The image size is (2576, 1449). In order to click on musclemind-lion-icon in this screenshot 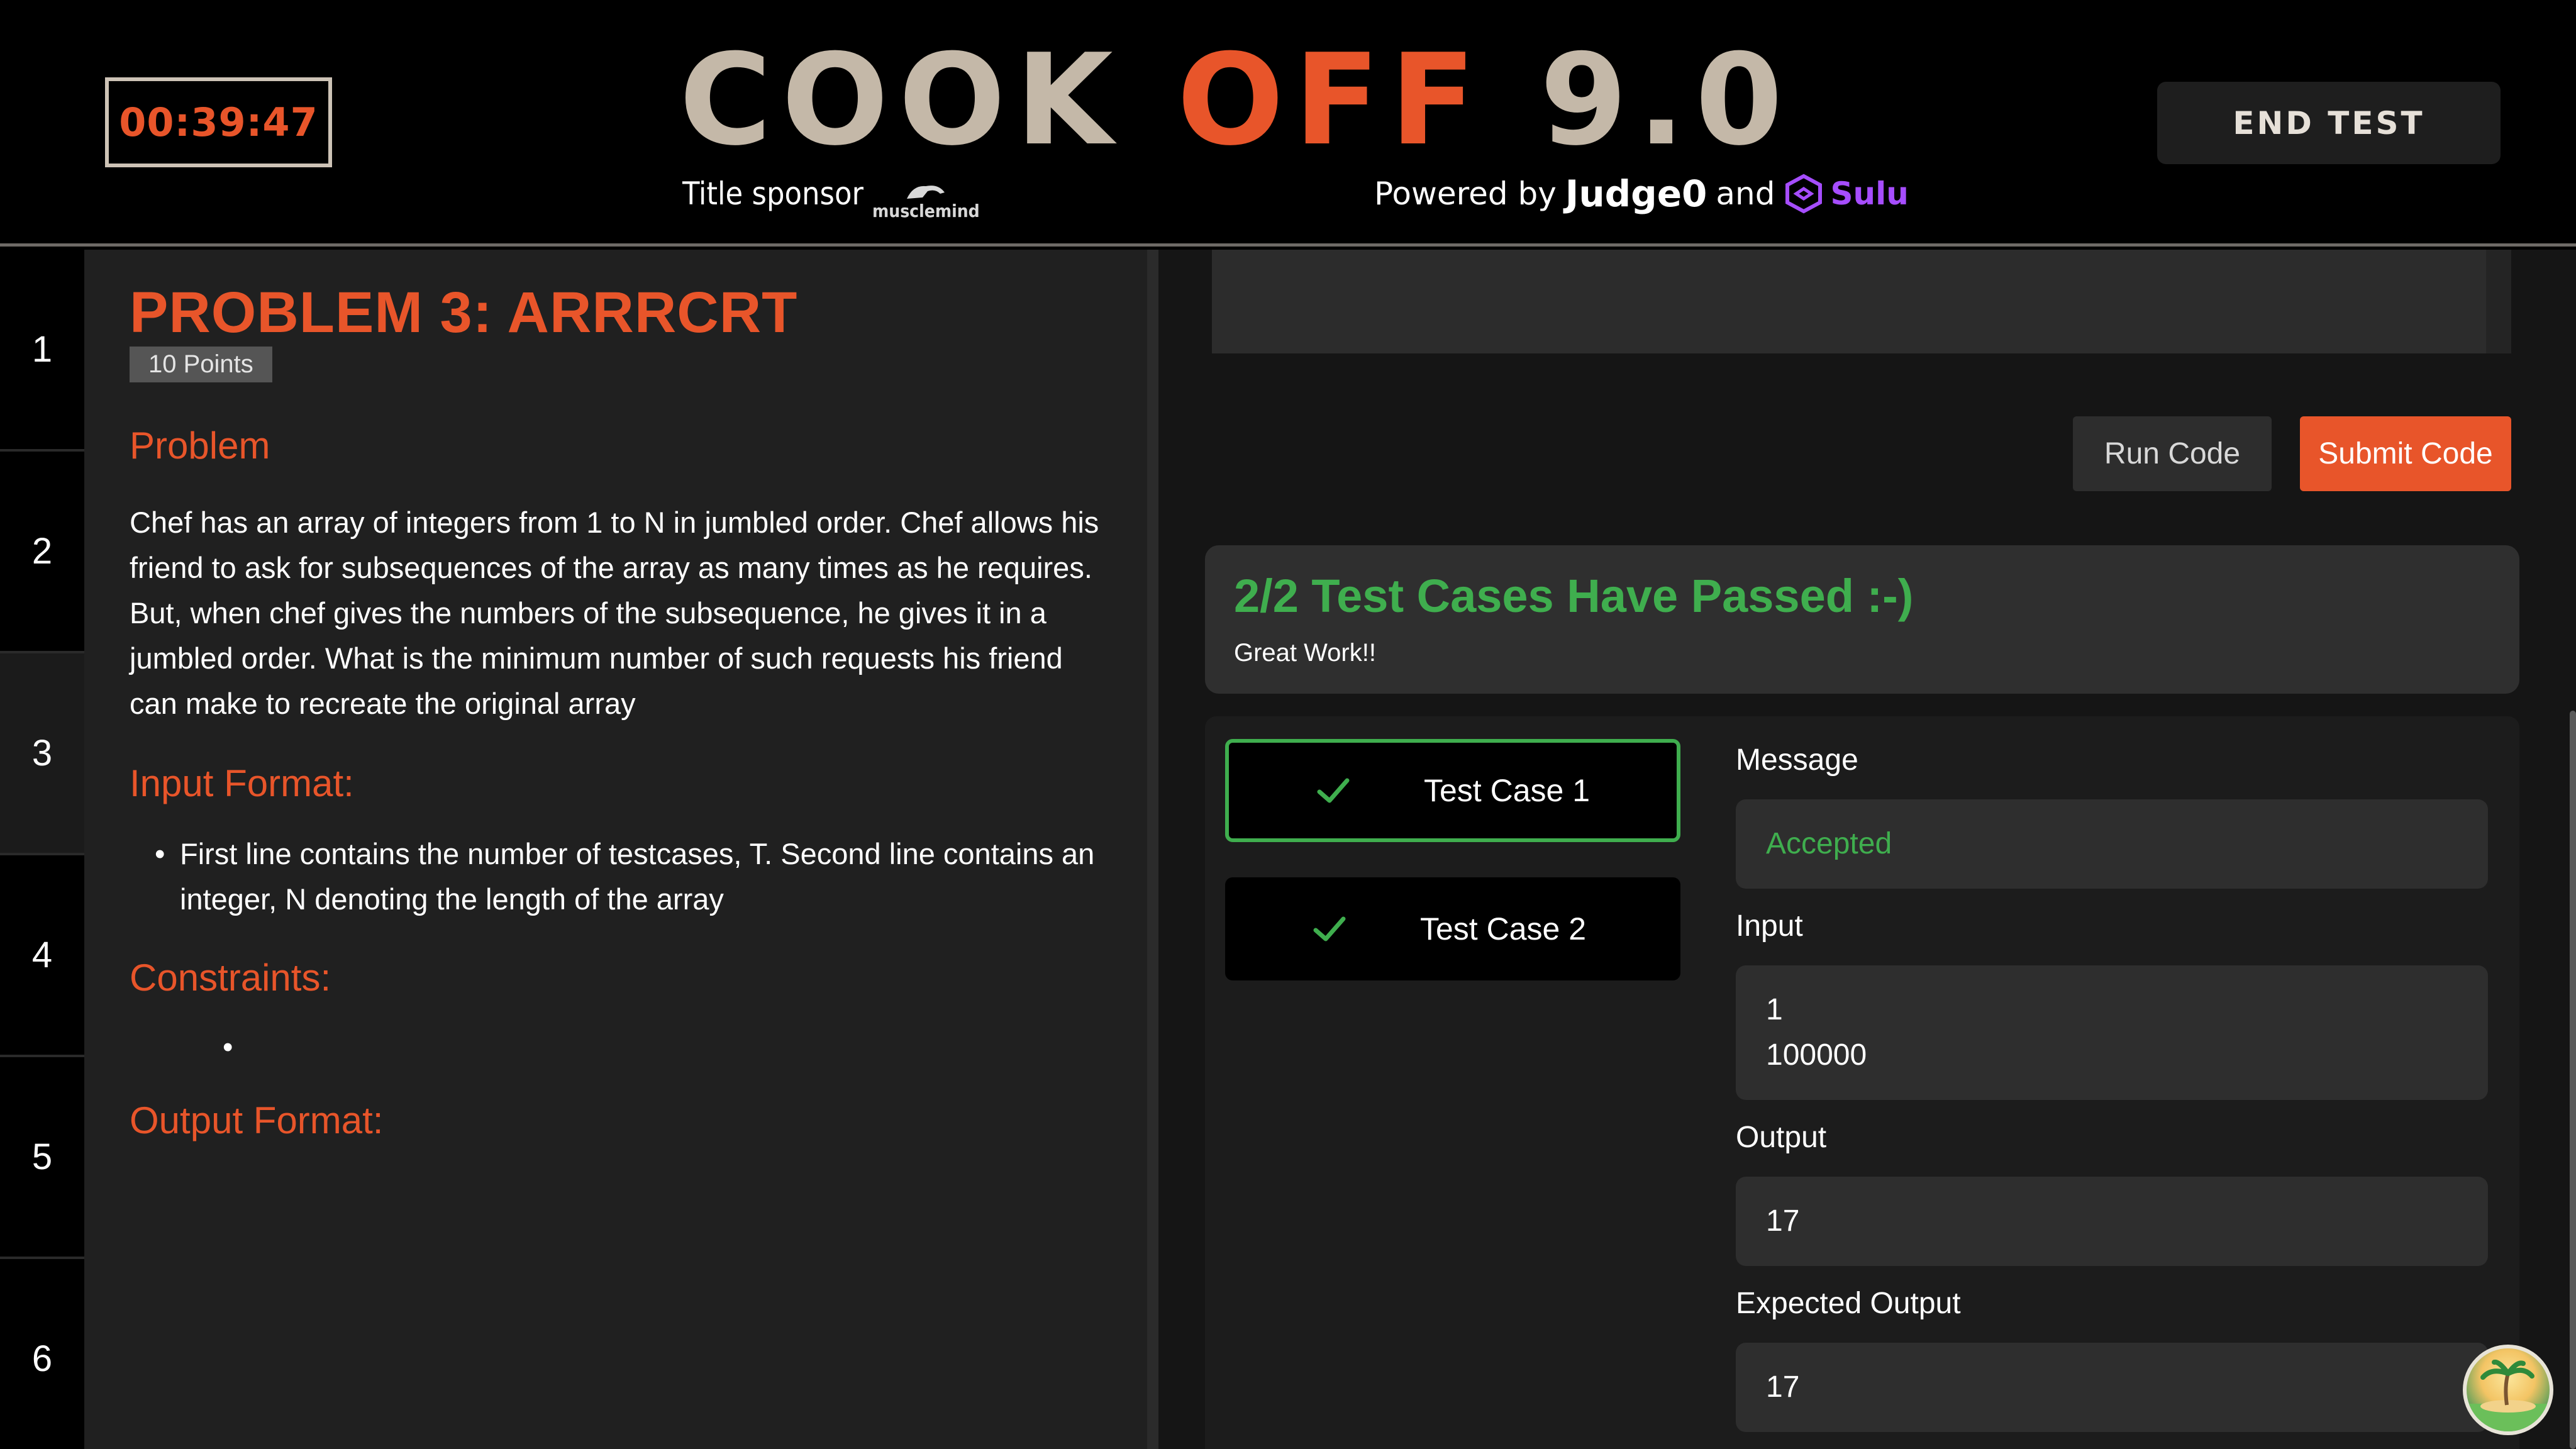, I will do `click(926, 192)`.